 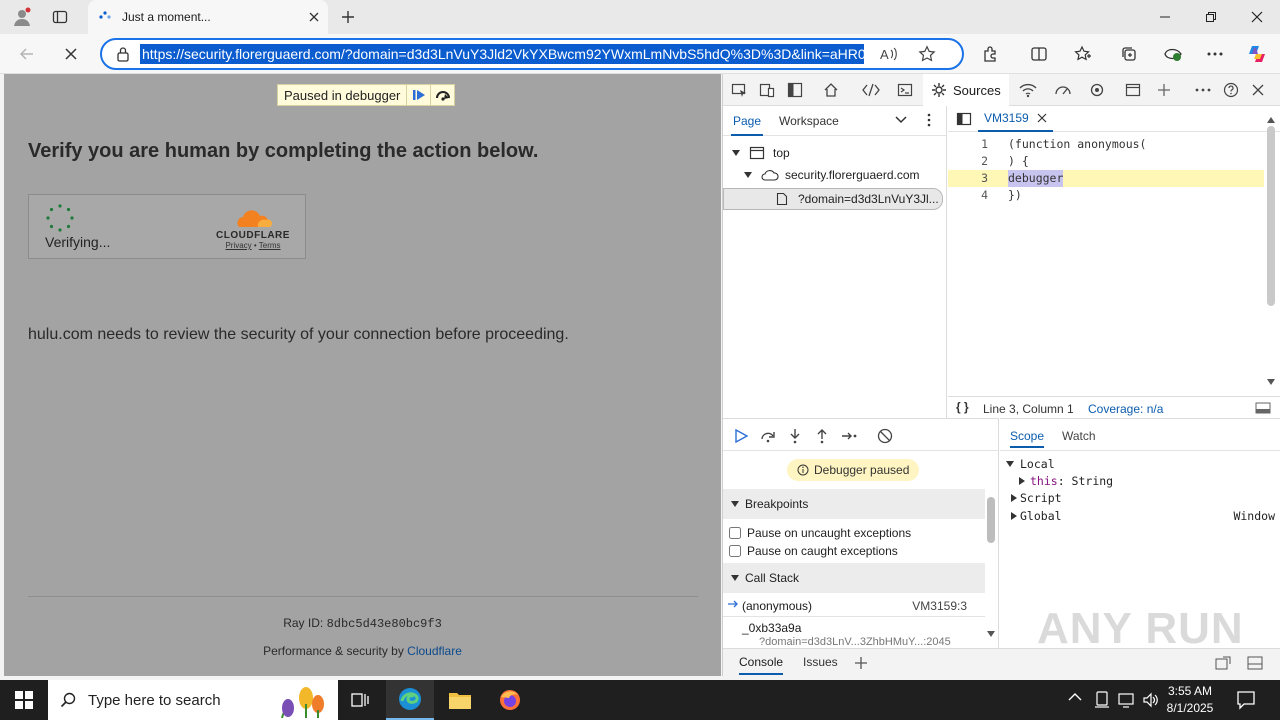 What do you see at coordinates (795, 436) in the screenshot?
I see `step-into-icon` at bounding box center [795, 436].